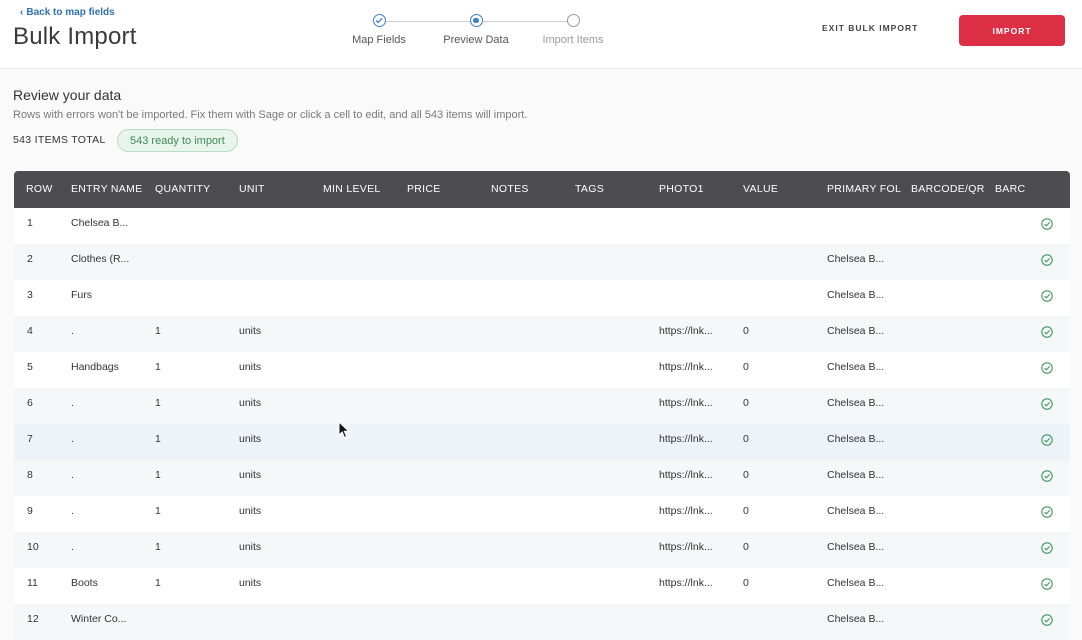  I want to click on exit-bulk-import-button: EXIT BULK IMPORT, so click(870, 28).